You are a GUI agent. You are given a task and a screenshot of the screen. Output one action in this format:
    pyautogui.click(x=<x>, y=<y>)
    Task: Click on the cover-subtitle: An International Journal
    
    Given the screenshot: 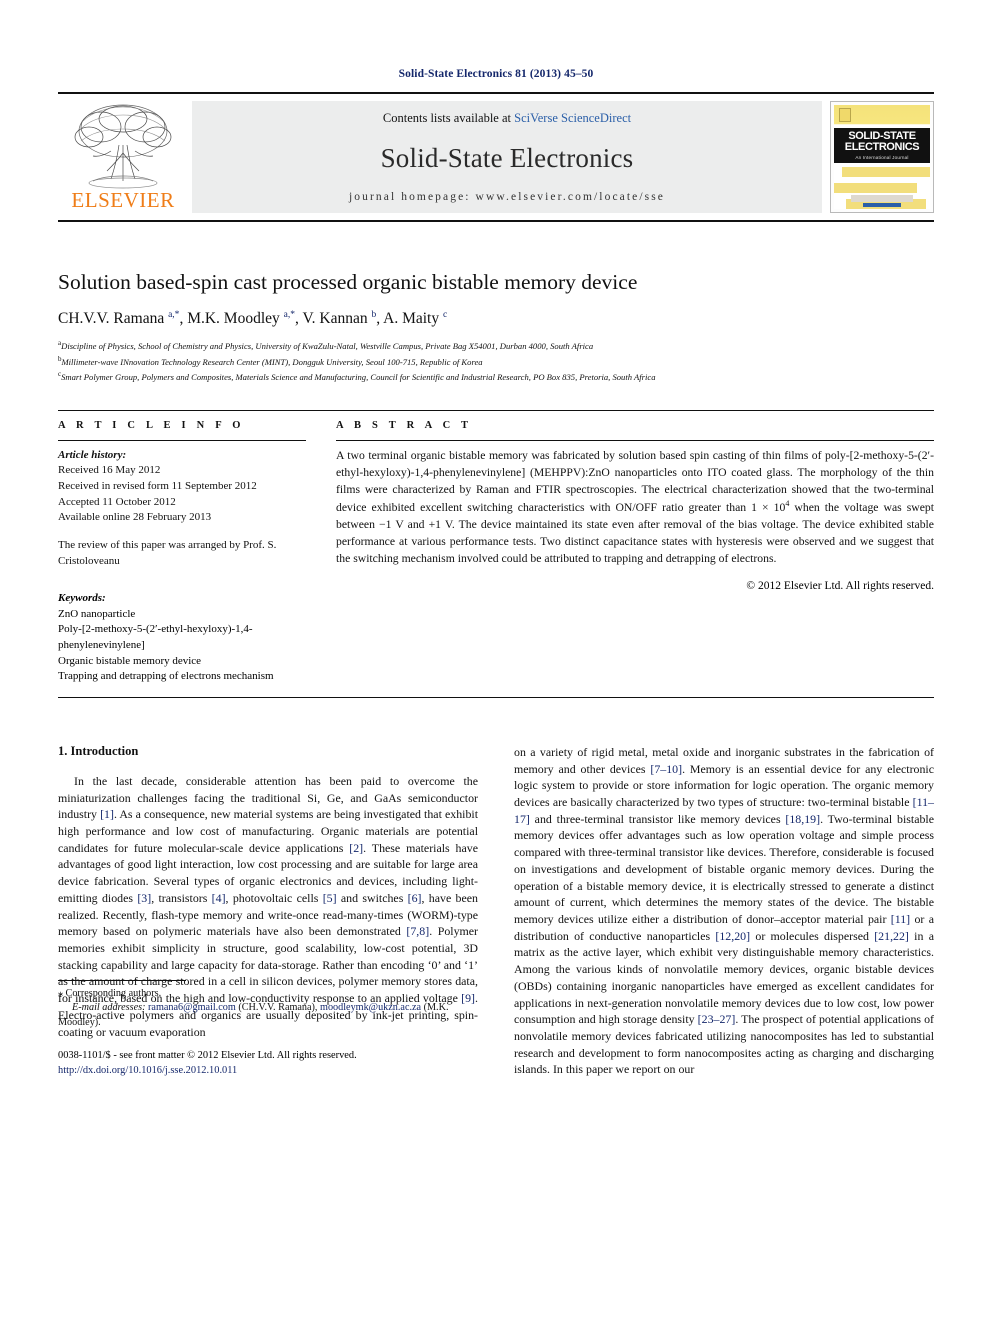 What is the action you would take?
    pyautogui.click(x=882, y=158)
    